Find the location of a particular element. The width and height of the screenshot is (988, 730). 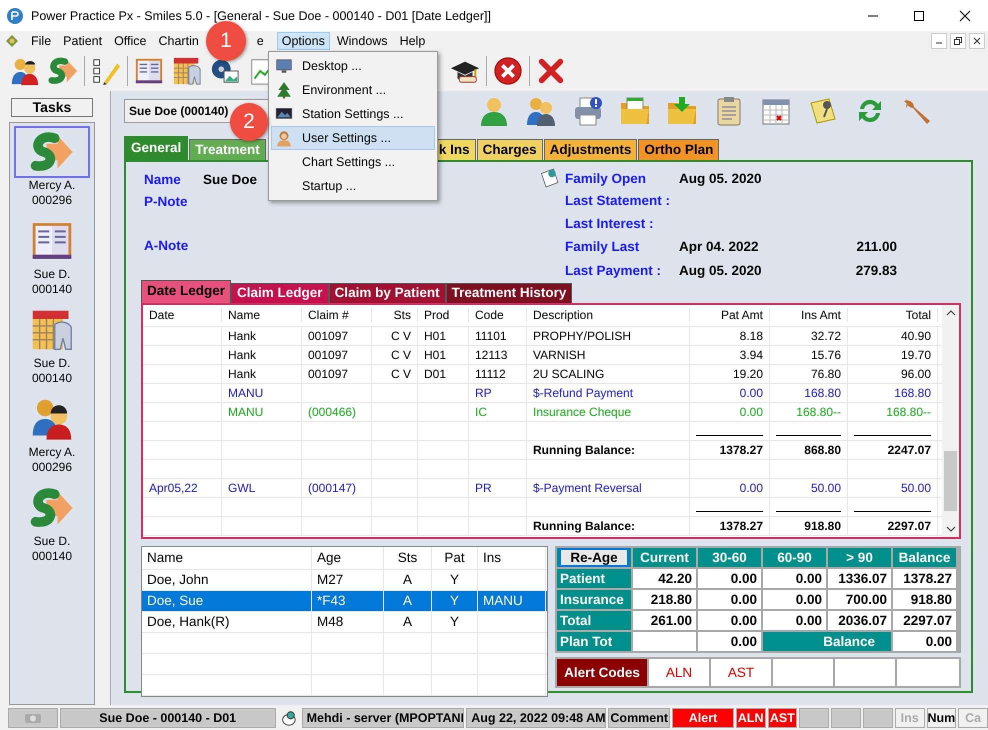

tab: Treatment History is located at coordinates (509, 292).